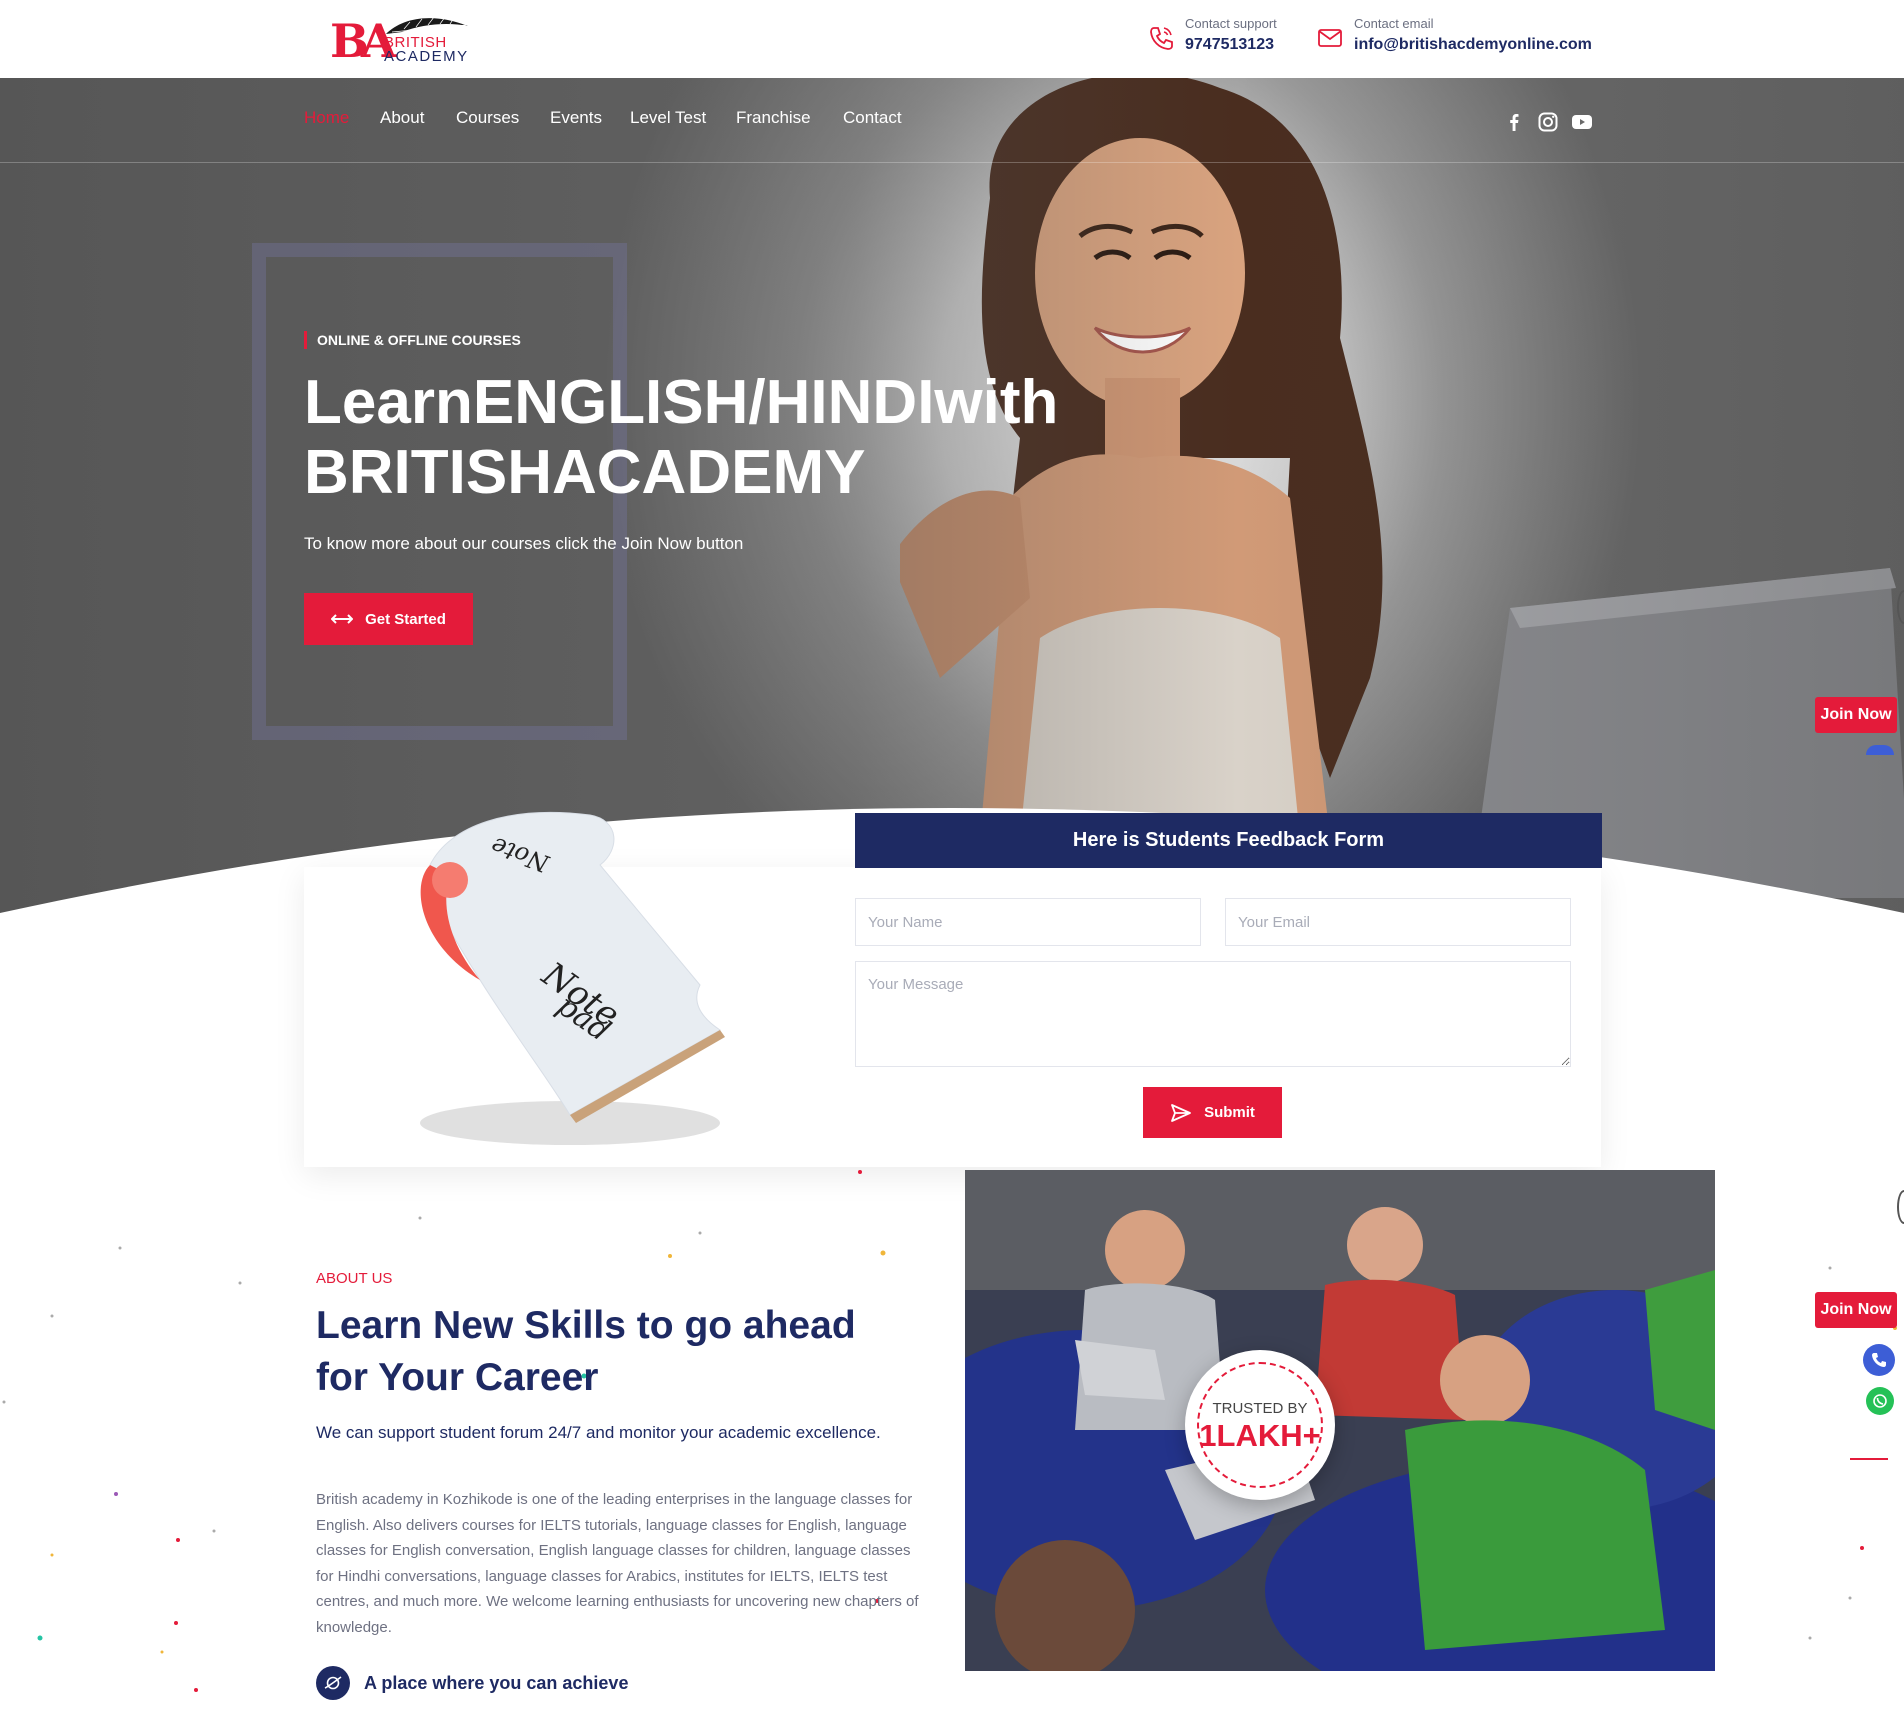 This screenshot has height=1716, width=1904. What do you see at coordinates (1900, 1207) in the screenshot?
I see `scroll-handle-bottom` at bounding box center [1900, 1207].